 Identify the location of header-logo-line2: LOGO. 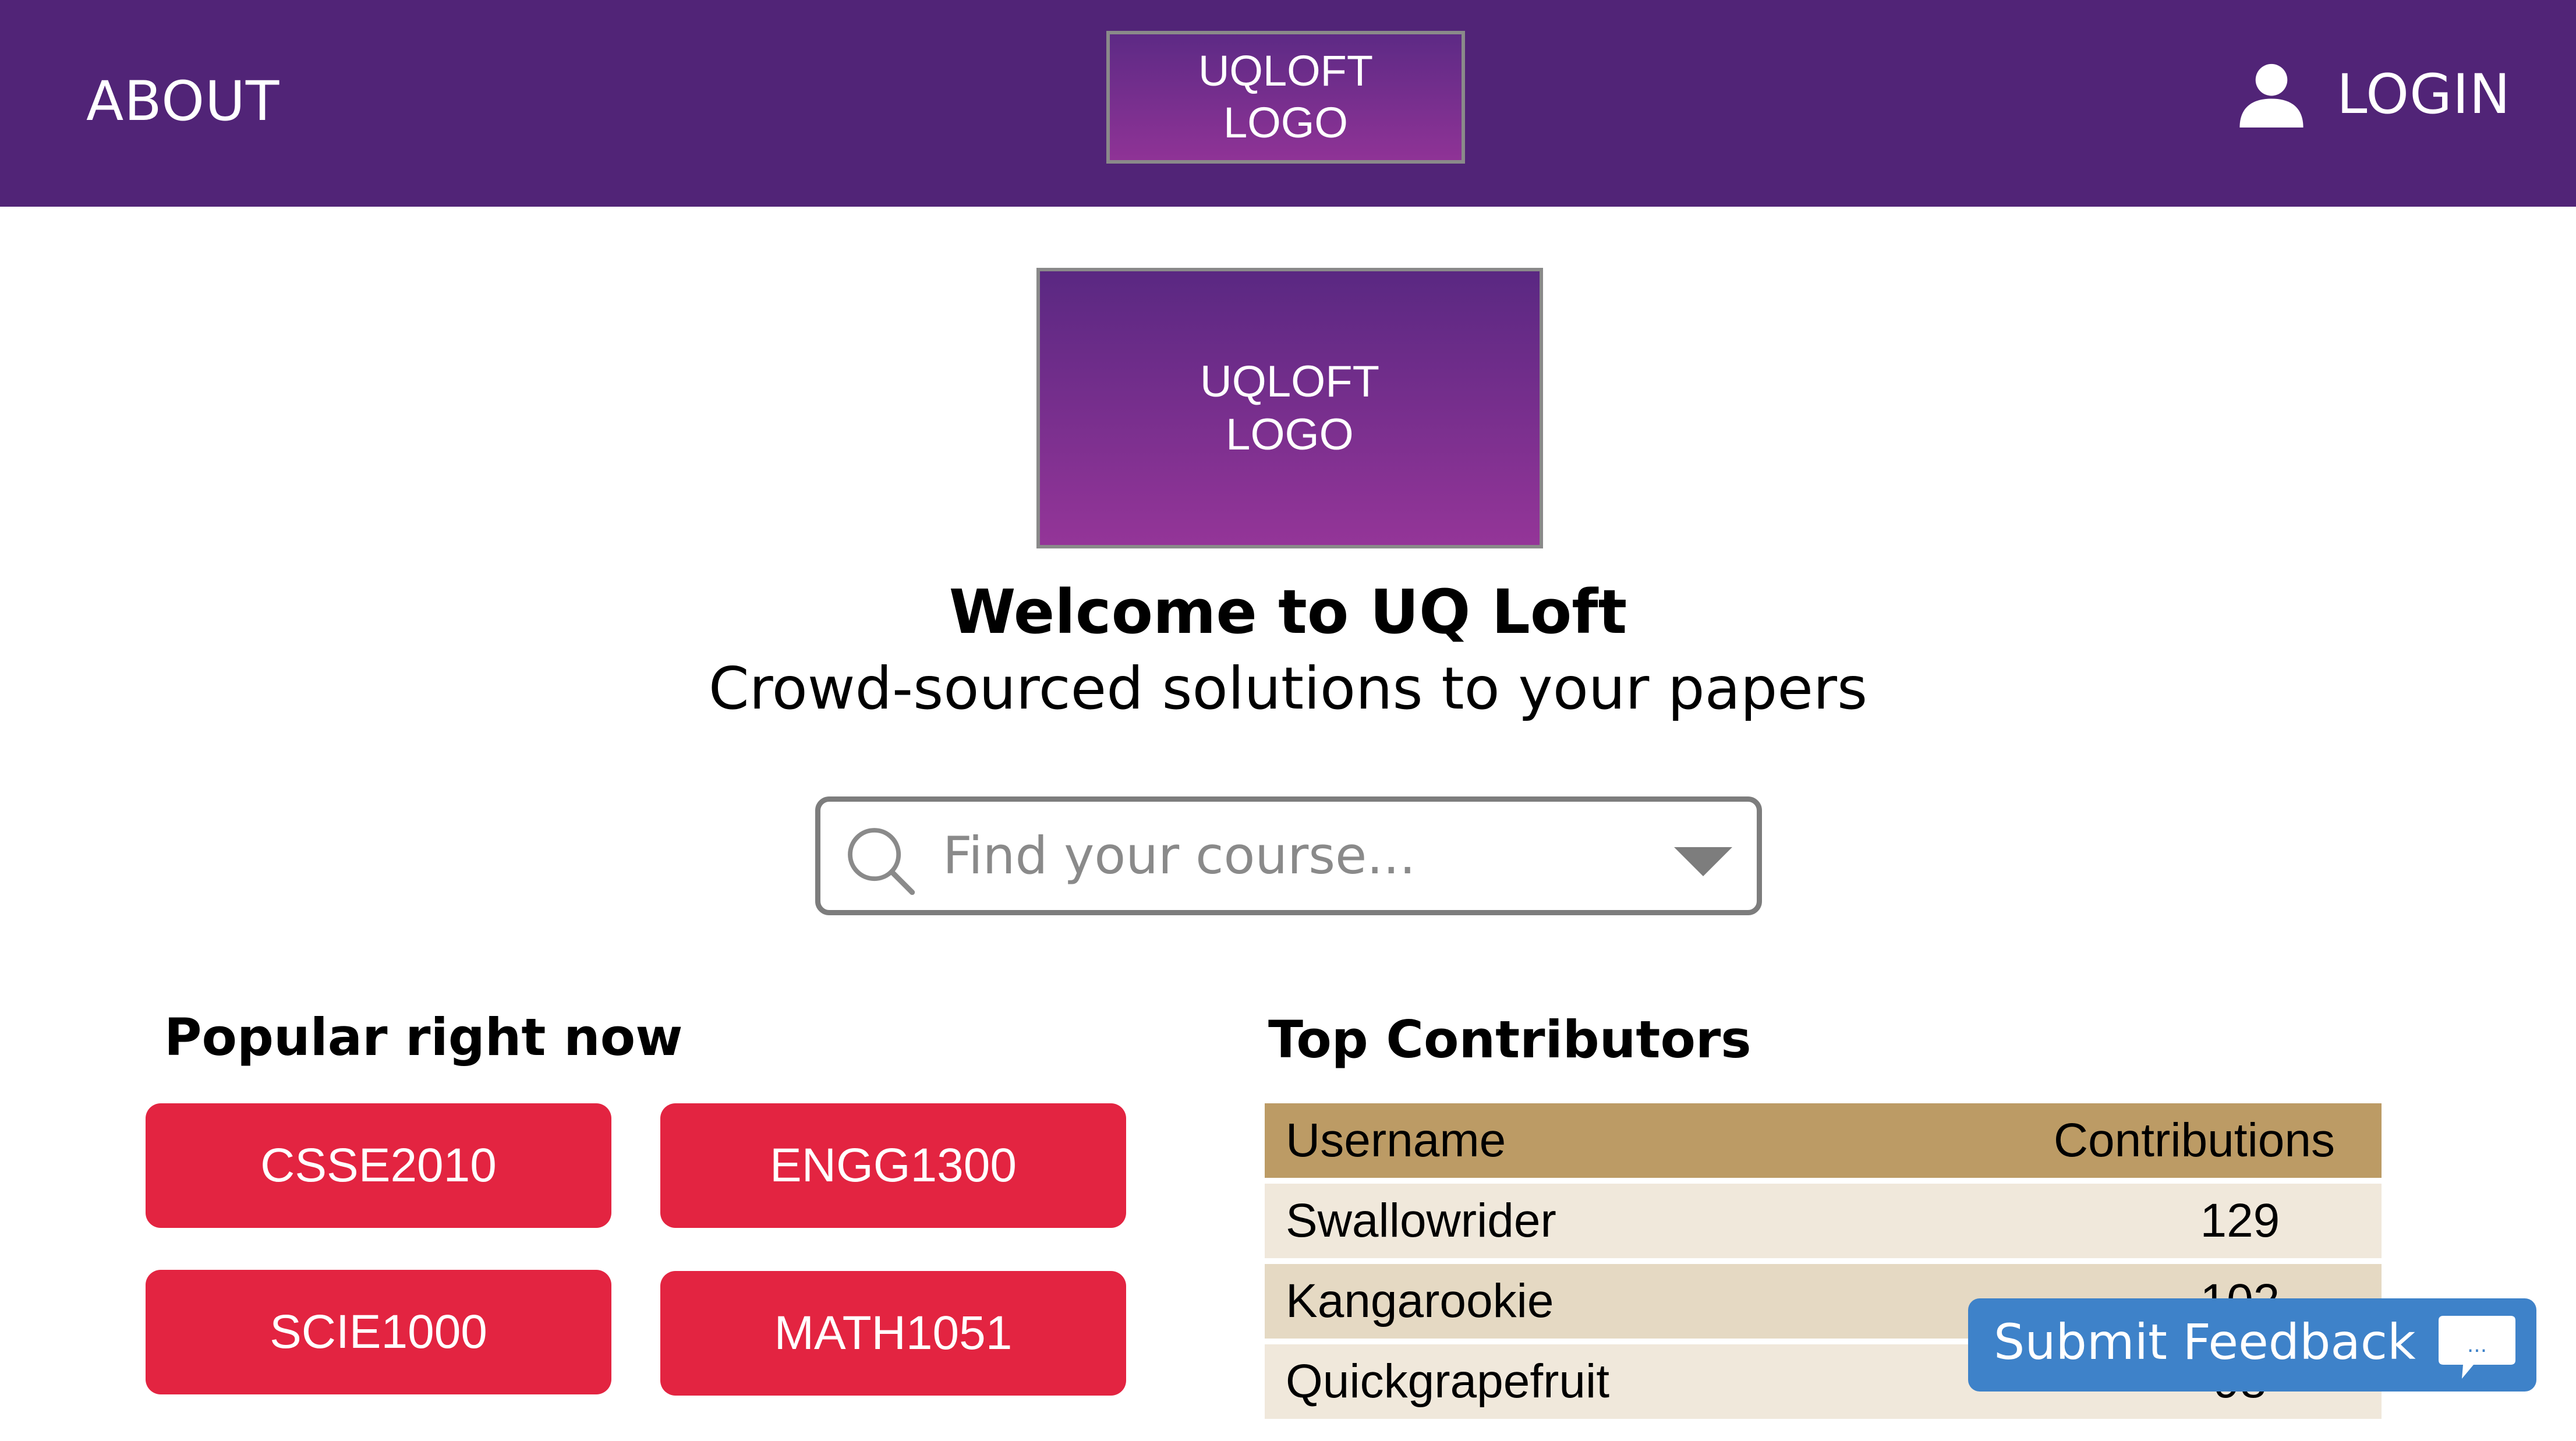
(1285, 122).